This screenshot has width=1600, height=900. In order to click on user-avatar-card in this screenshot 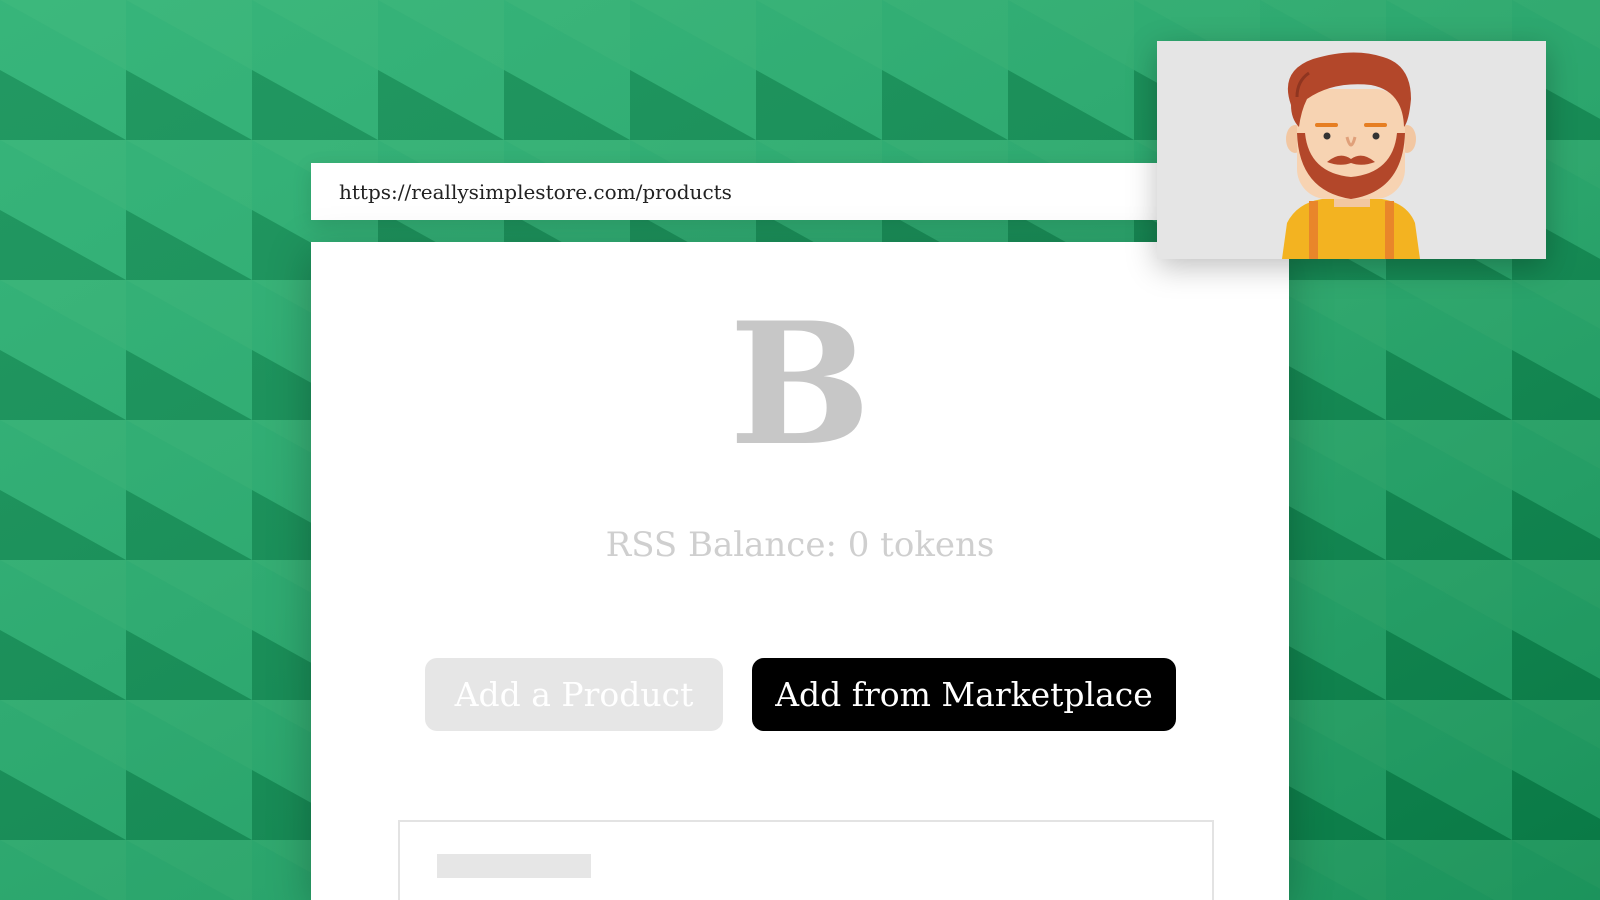, I will do `click(1351, 150)`.